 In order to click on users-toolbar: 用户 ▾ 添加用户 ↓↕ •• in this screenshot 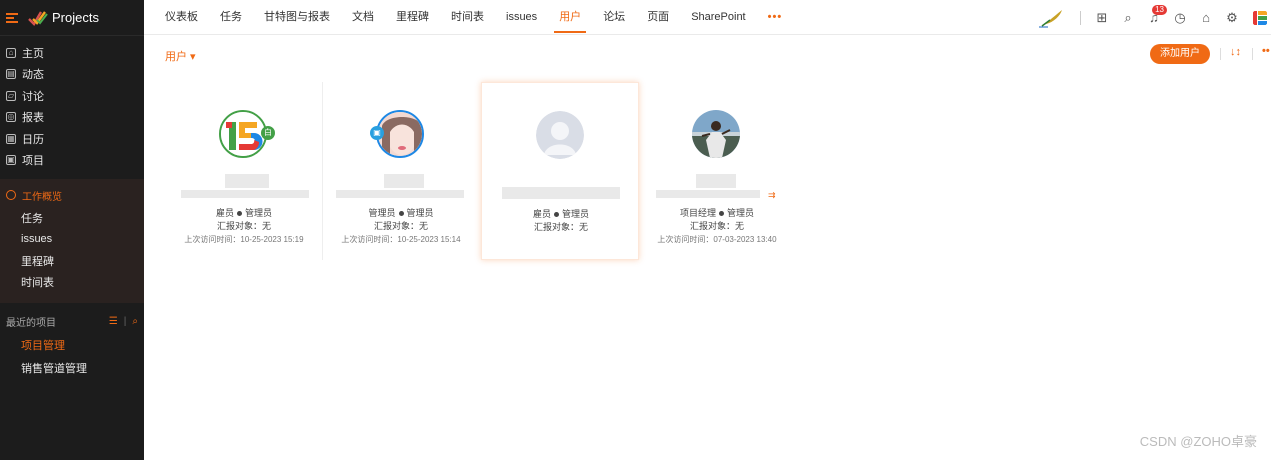, I will do `click(707, 54)`.